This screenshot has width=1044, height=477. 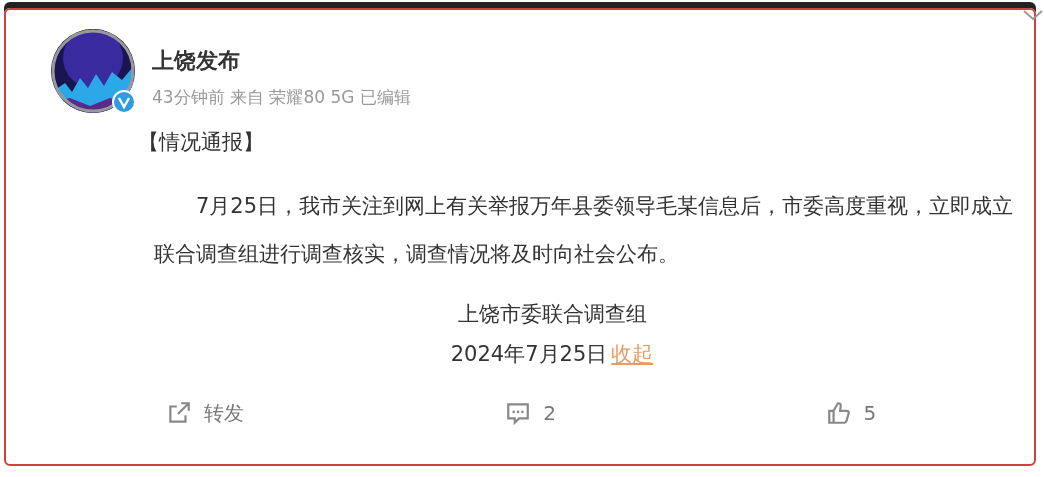 What do you see at coordinates (518, 413) in the screenshot?
I see `comment-icon` at bounding box center [518, 413].